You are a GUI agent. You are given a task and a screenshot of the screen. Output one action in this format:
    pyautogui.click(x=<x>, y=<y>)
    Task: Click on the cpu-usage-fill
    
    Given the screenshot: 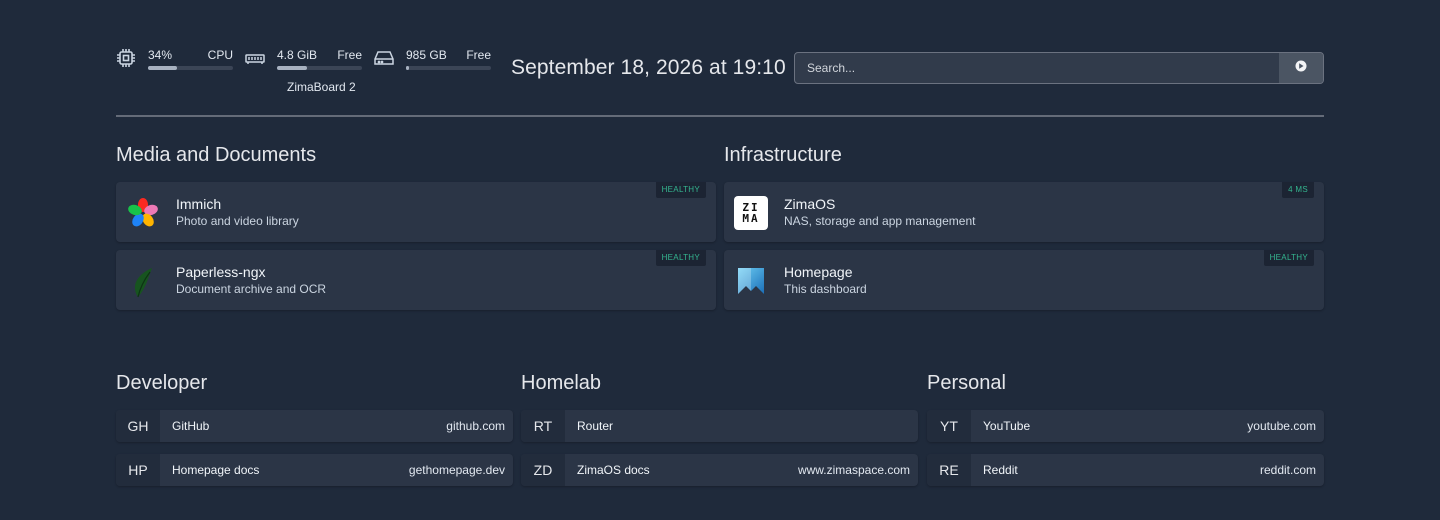 What is the action you would take?
    pyautogui.click(x=162, y=68)
    